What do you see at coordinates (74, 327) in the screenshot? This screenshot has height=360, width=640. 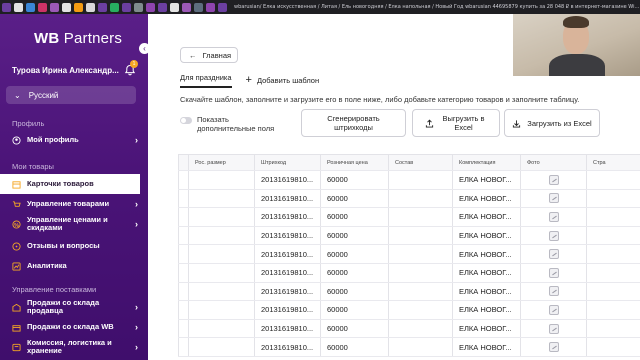 I see `sidebar-item-wb-warehouse: Продажи со склада WB ›` at bounding box center [74, 327].